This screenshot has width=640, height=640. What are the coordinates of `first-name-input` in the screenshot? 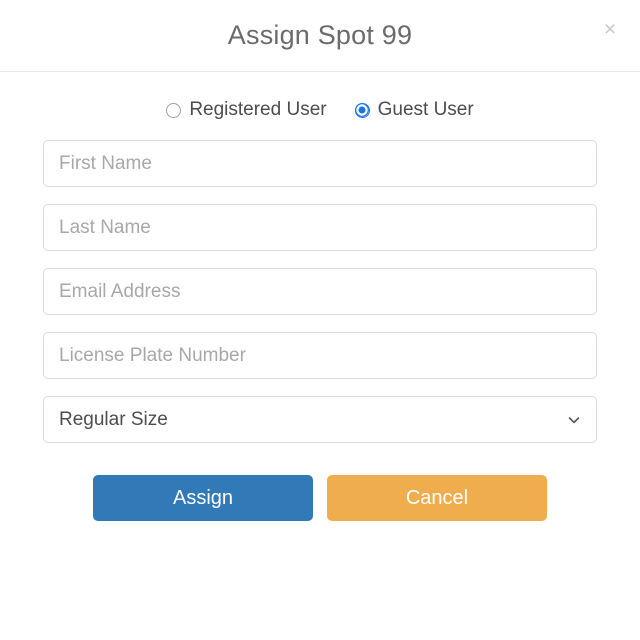 It's located at (320, 163).